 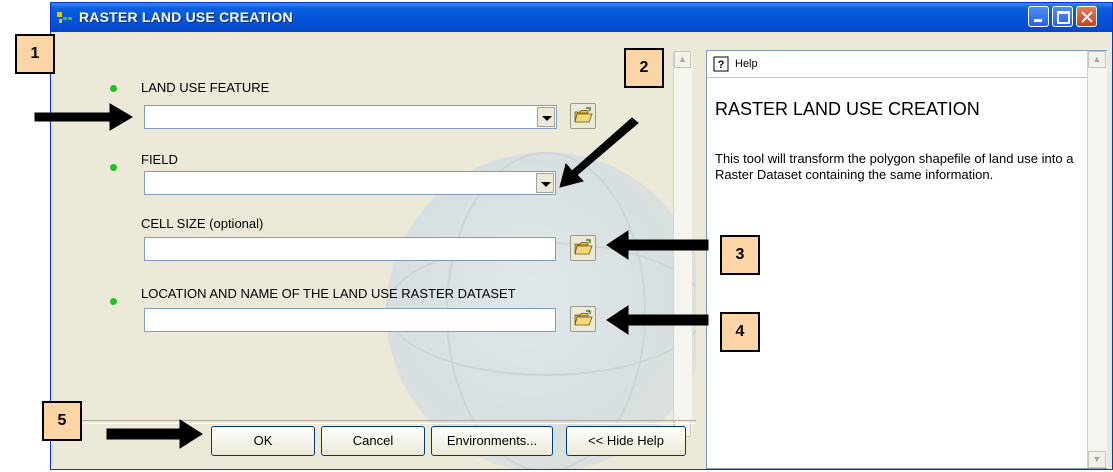 I want to click on arrow-to-field, so click(x=599, y=152).